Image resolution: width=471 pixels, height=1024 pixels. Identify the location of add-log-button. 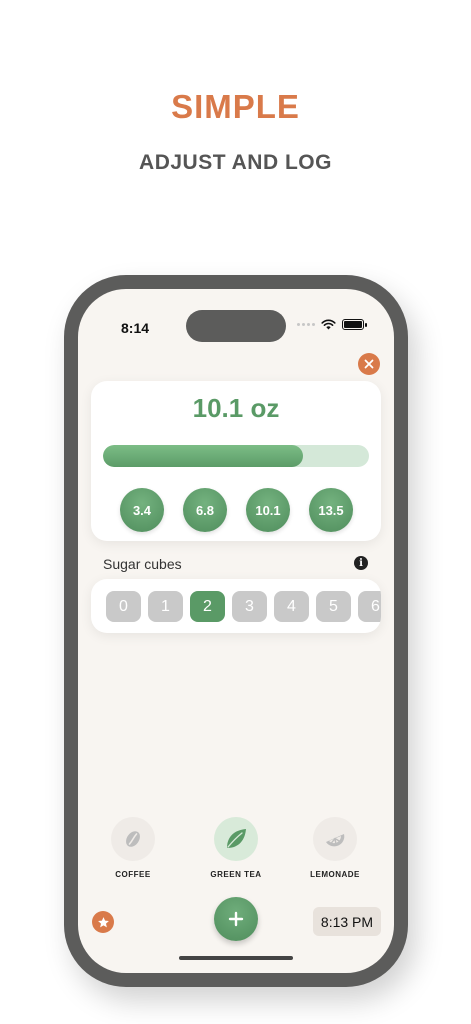
(236, 919).